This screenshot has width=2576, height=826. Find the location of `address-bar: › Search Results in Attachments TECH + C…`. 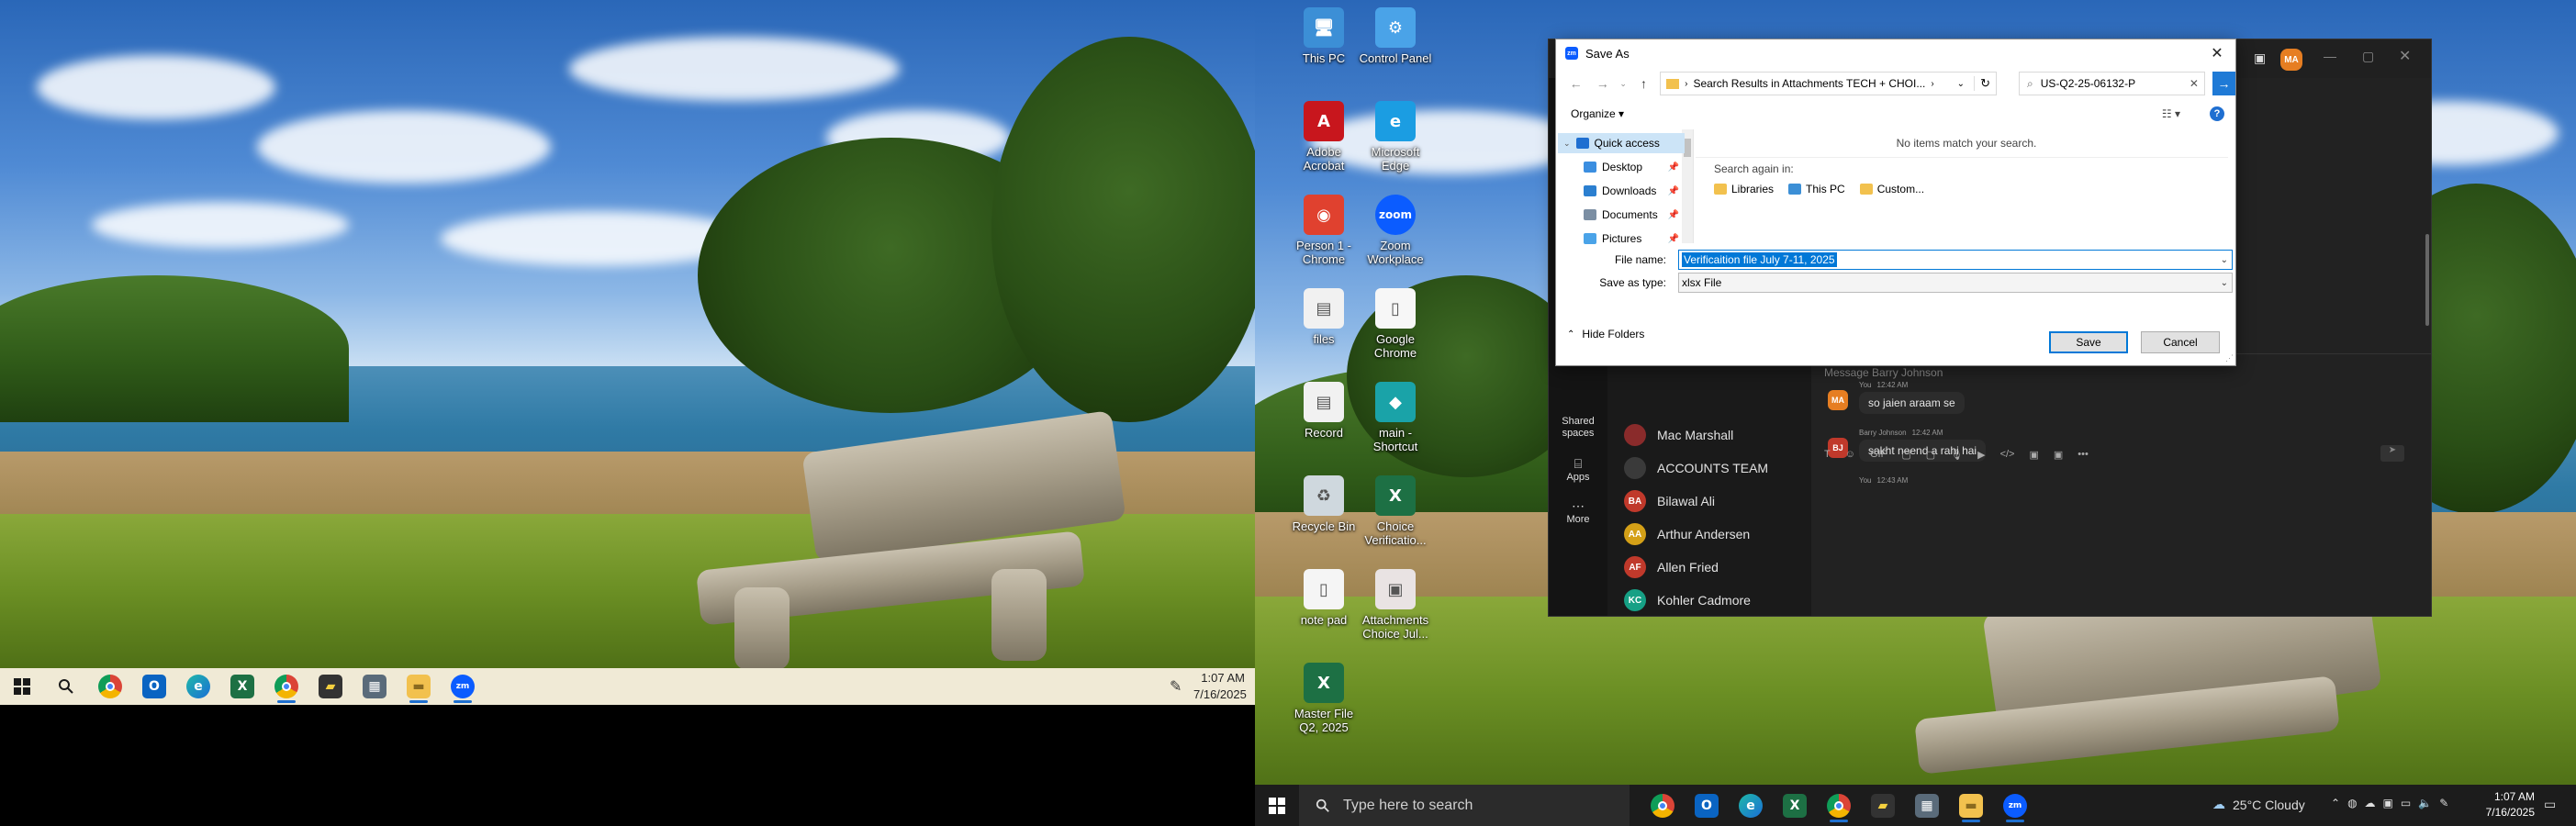

address-bar: › Search Results in Attachments TECH + C… is located at coordinates (1828, 83).